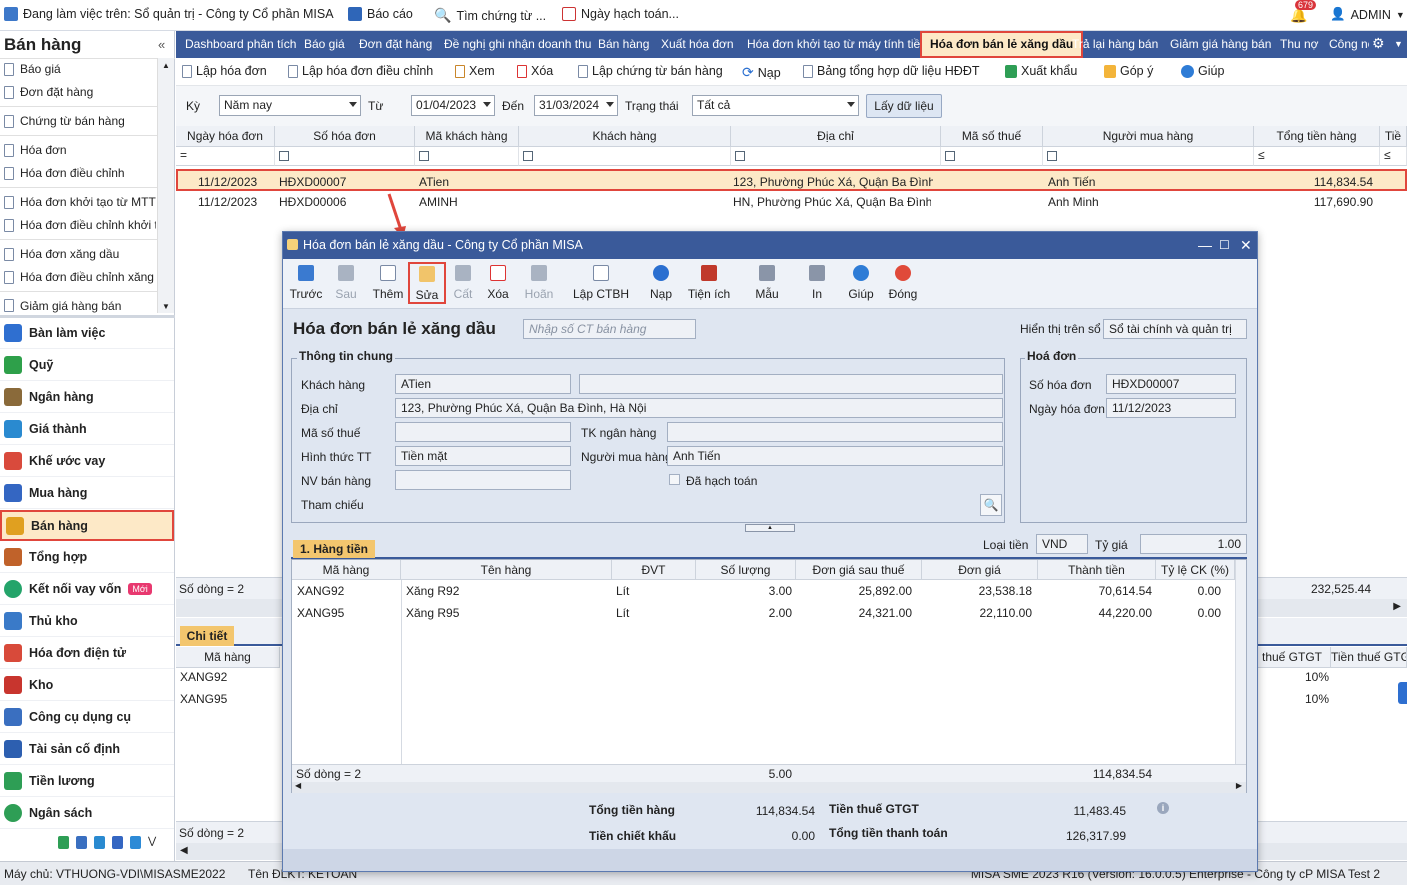 This screenshot has height=885, width=1407. I want to click on line-col-price-tax: Đơn giá sau thuế, so click(859, 570).